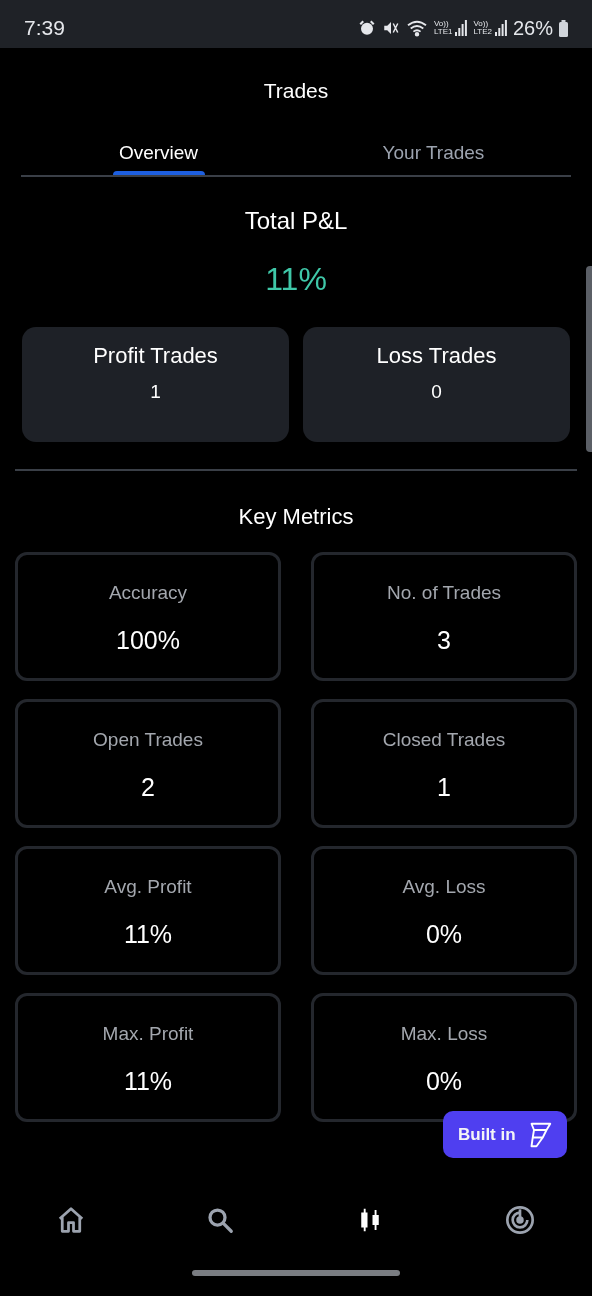  I want to click on metric-label: Closed Trades, so click(444, 740).